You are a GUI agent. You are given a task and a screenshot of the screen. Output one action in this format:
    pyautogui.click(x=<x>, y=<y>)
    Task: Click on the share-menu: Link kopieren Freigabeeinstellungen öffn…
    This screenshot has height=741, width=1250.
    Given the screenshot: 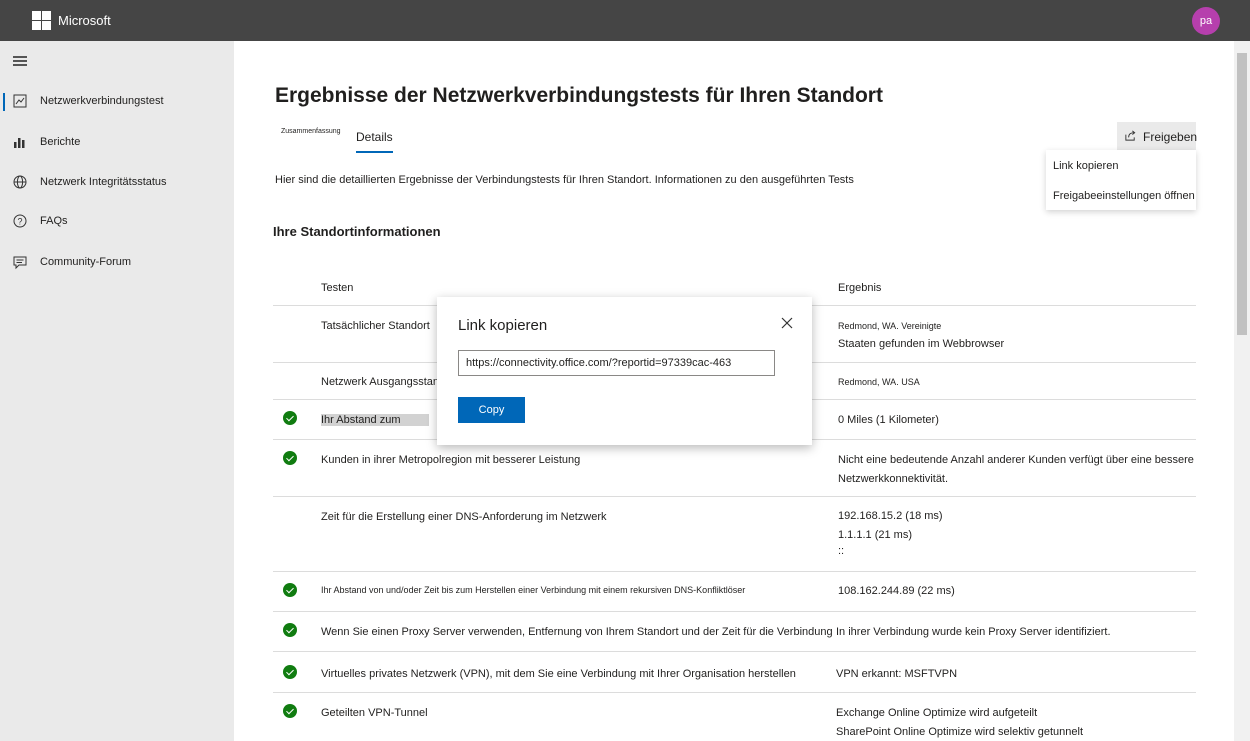 What is the action you would take?
    pyautogui.click(x=1121, y=180)
    